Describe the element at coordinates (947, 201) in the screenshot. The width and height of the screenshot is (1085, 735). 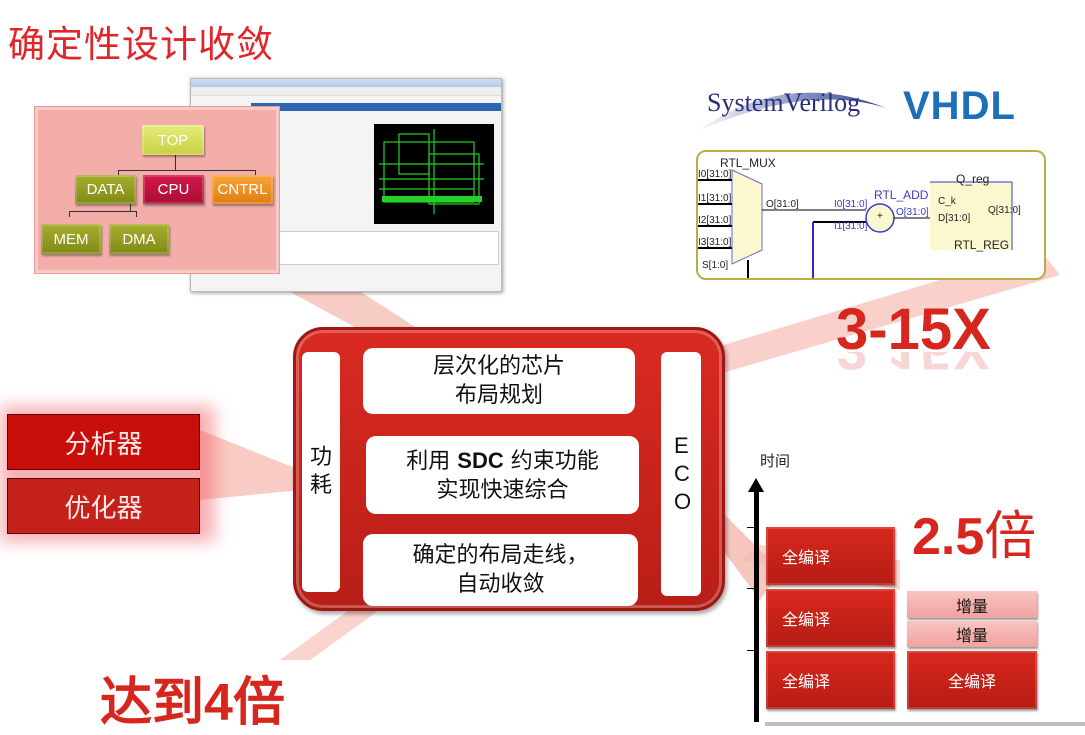
I see `reg-clock: C_k` at that location.